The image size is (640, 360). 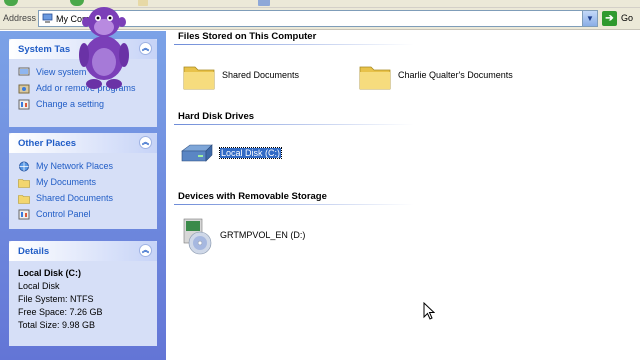 I want to click on my-computer-icon, so click(x=47, y=18).